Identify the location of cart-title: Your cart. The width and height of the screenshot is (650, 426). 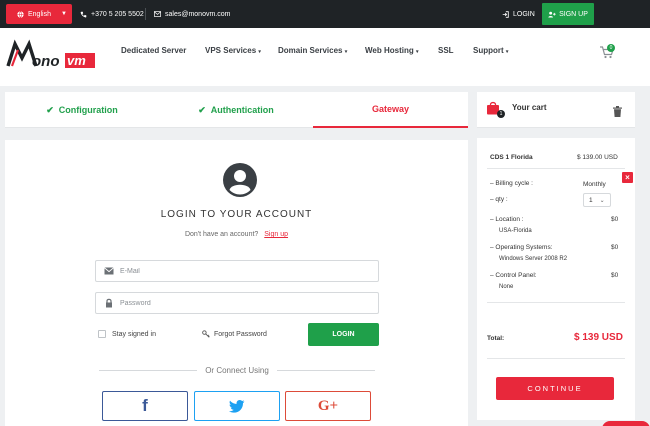
(529, 107).